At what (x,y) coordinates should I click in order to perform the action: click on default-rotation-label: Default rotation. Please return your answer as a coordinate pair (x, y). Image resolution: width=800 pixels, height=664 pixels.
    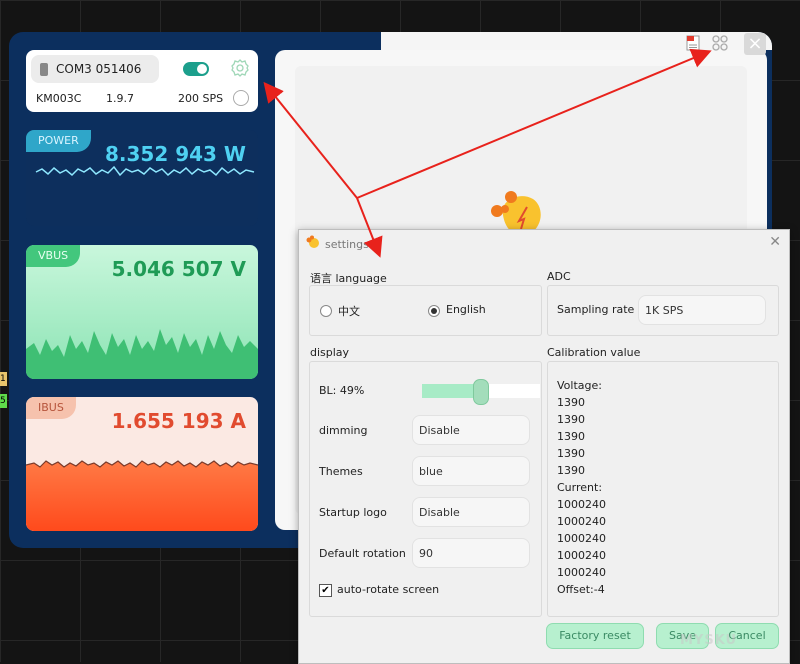
    Looking at the image, I should click on (362, 553).